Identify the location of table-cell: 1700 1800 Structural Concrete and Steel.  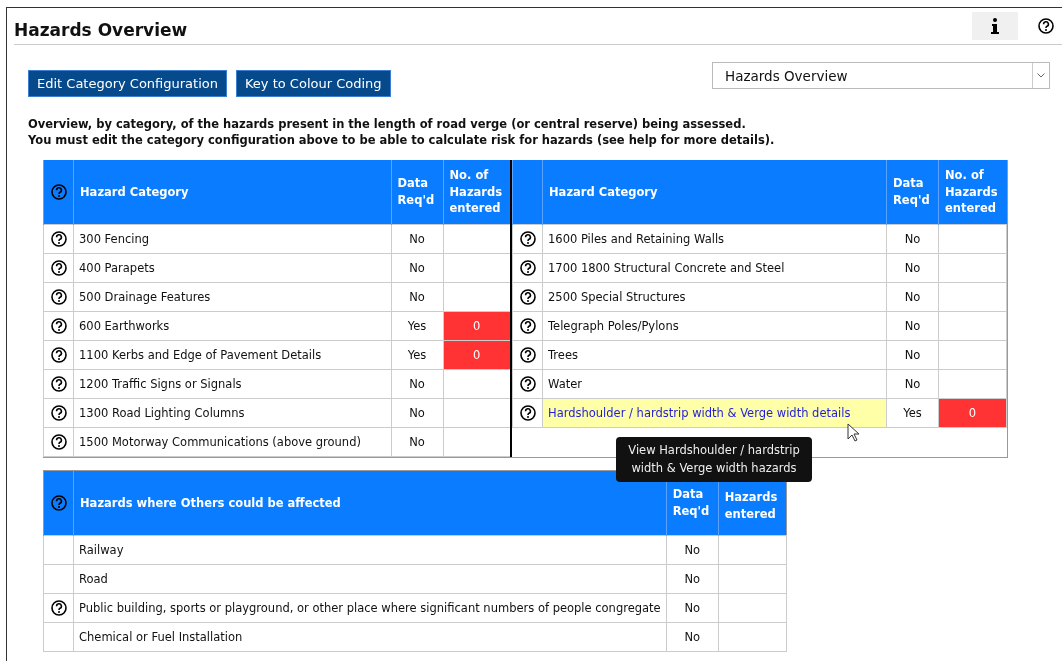
(714, 268).